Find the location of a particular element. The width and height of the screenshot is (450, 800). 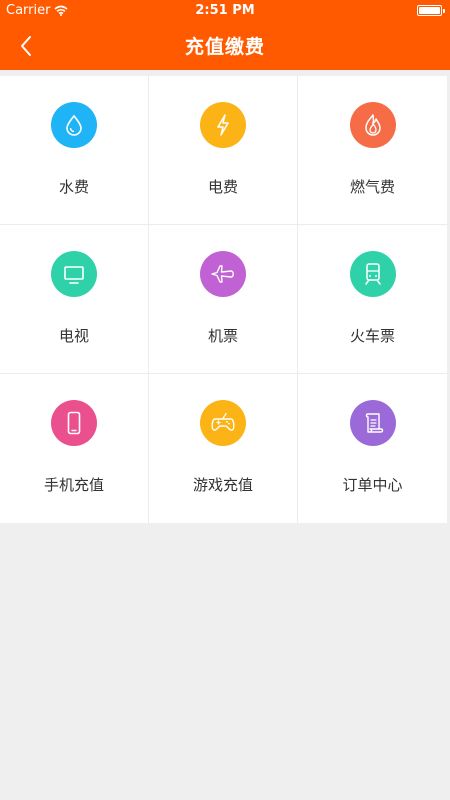

header: Carrier 2:51 PM 充值缴费 is located at coordinates (225, 35).